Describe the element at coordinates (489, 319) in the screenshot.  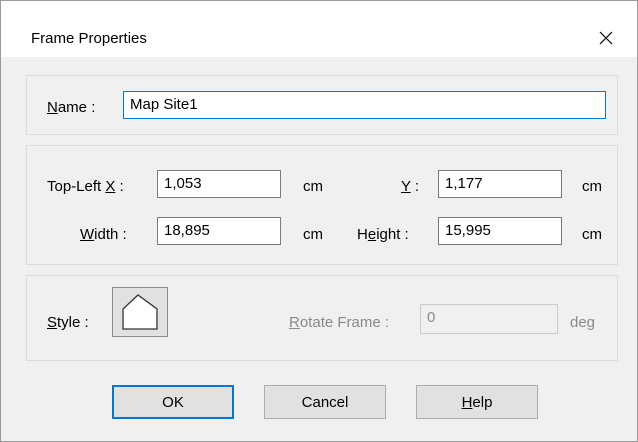
I see `rotate-frame-input: 0` at that location.